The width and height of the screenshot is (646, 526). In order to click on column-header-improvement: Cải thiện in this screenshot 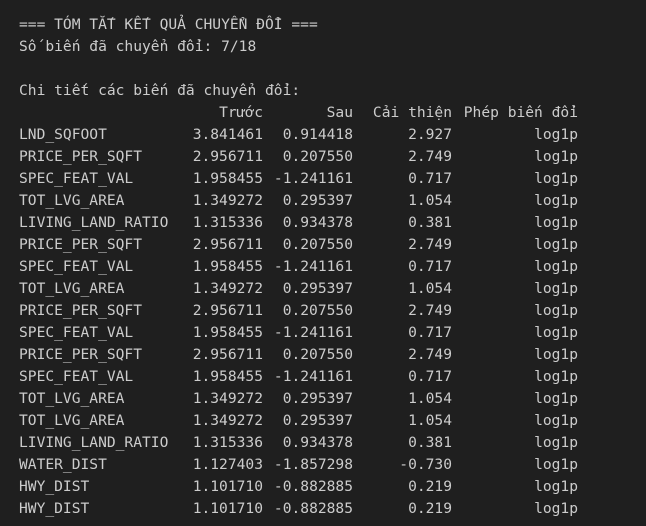, I will do `click(412, 112)`.